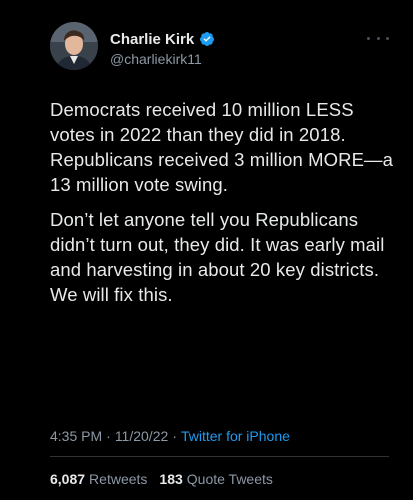 This screenshot has height=500, width=413. I want to click on handle: @charliekirk11, so click(162, 59).